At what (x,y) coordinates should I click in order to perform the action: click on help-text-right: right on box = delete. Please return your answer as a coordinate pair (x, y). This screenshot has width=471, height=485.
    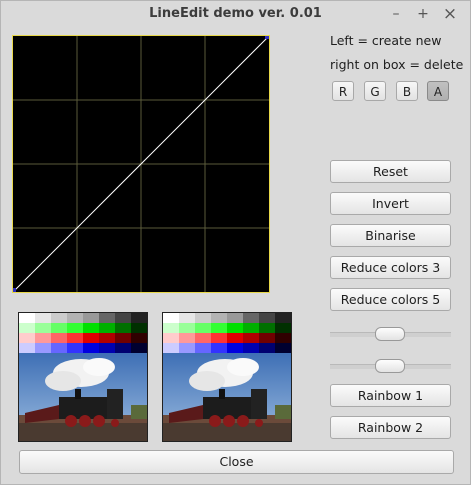
    Looking at the image, I should click on (397, 64).